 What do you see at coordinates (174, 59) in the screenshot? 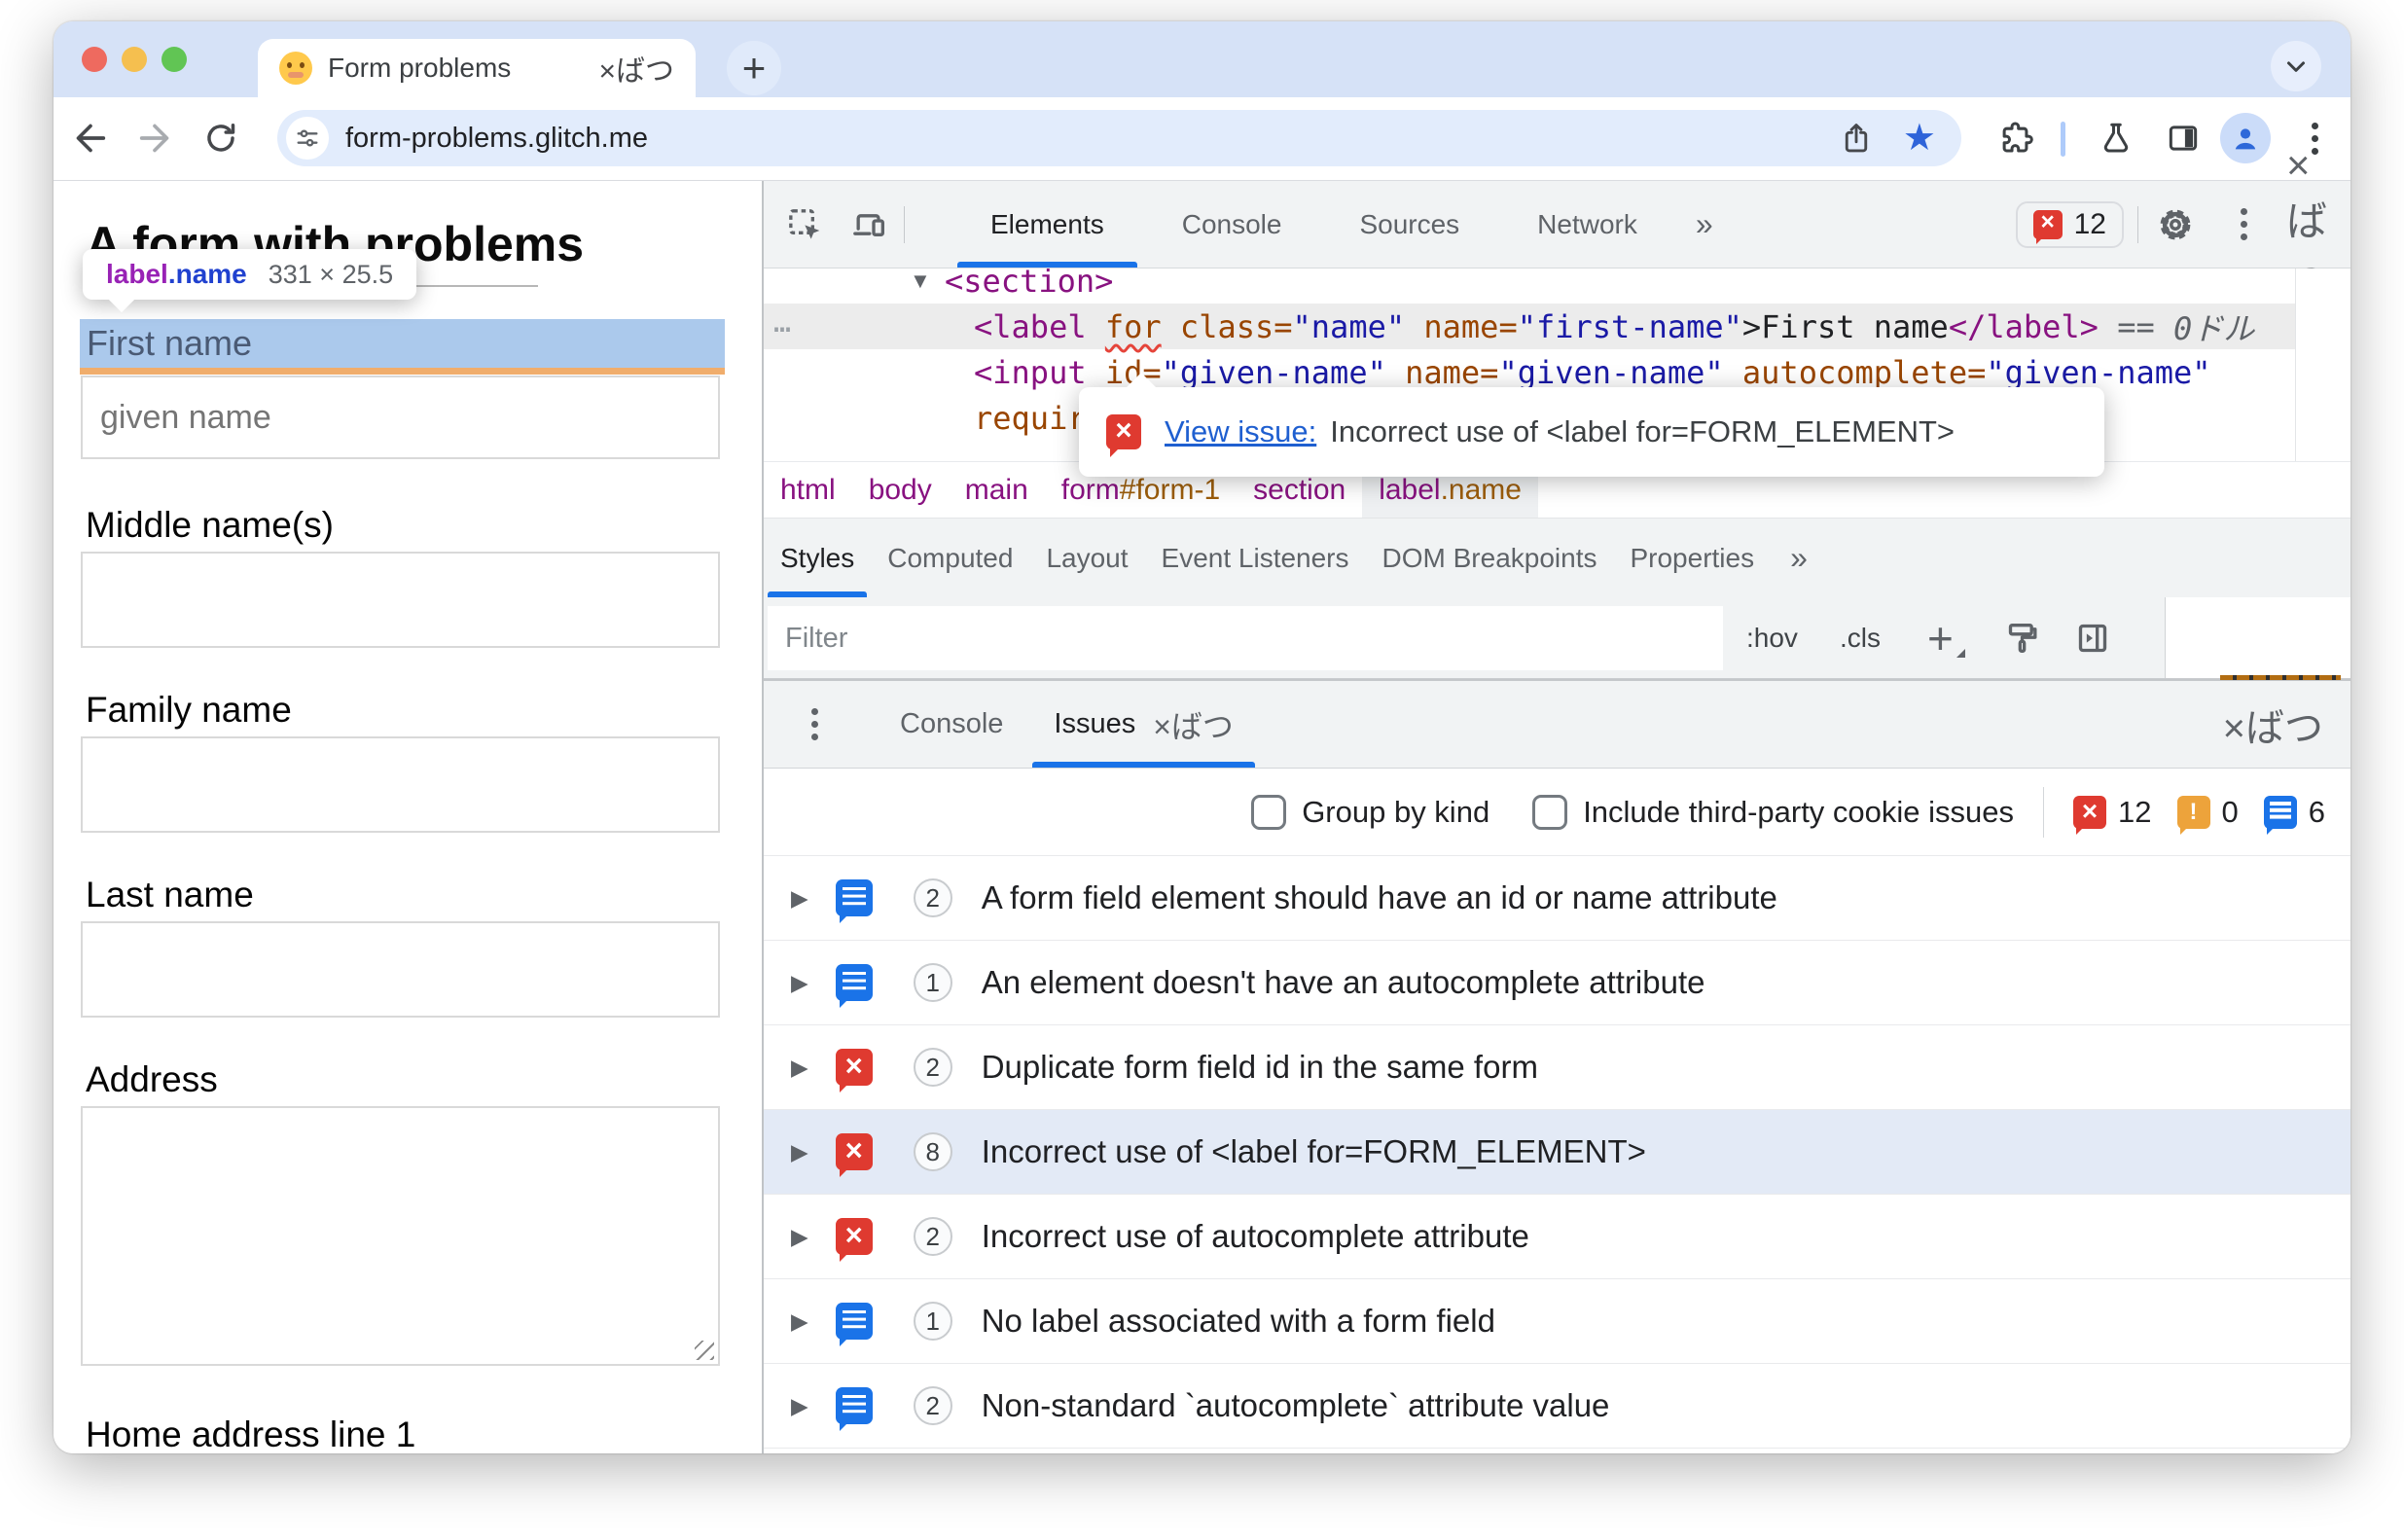
I see `maximize-window-button` at bounding box center [174, 59].